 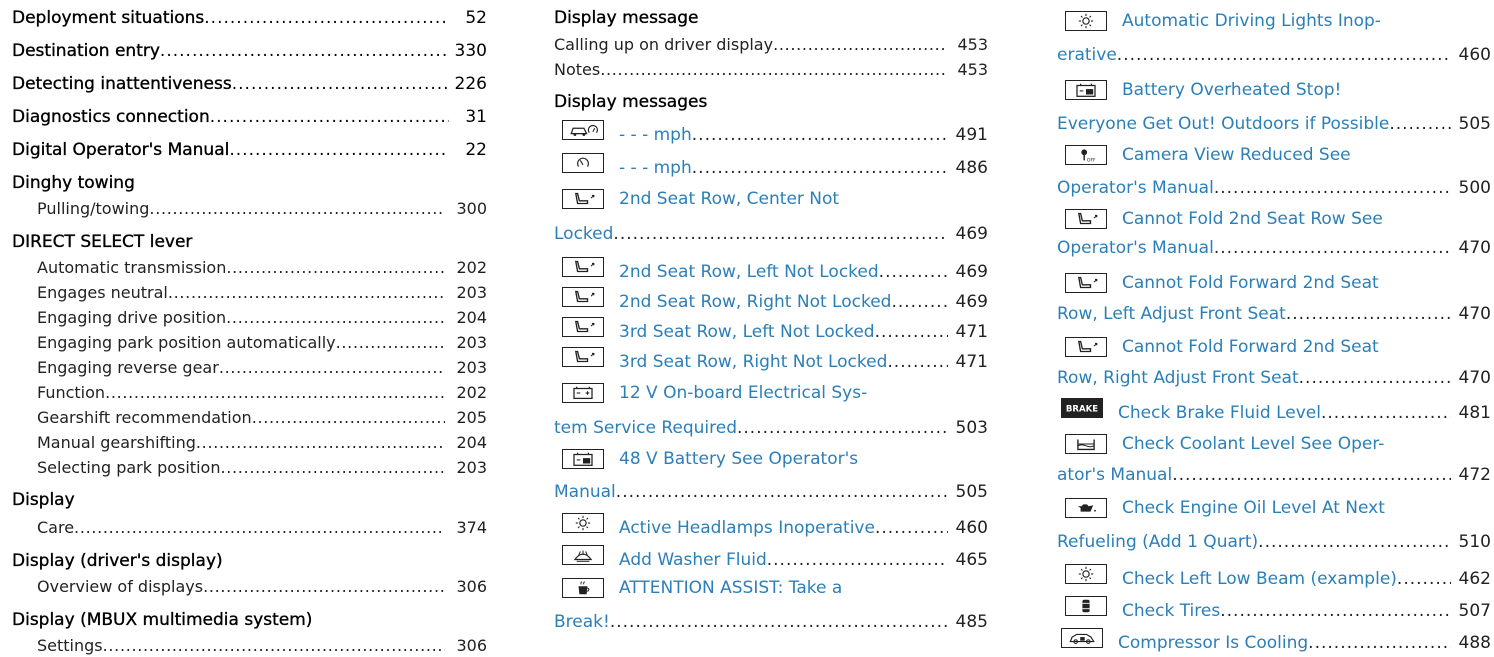 I want to click on display-message-entry: OFF Camera View Reduced See, so click(x=1274, y=155).